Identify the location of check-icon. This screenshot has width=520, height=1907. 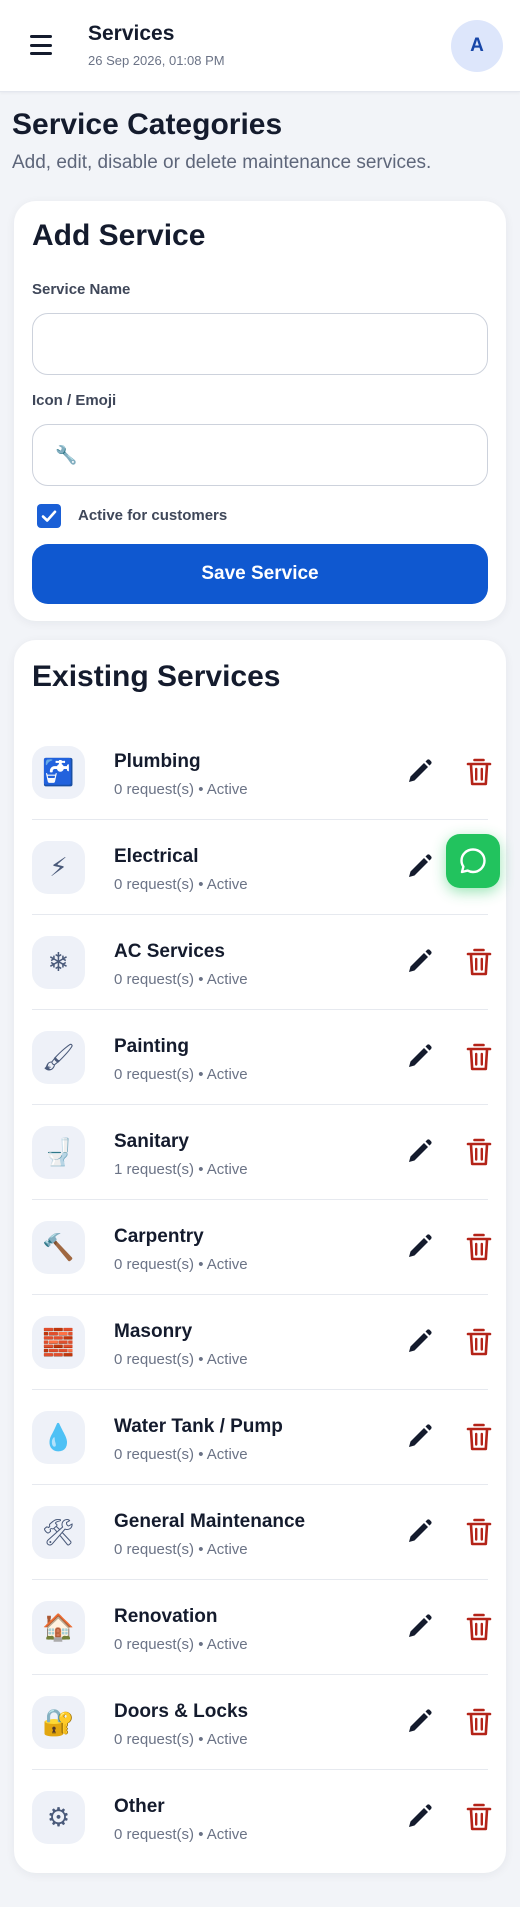
(49, 516).